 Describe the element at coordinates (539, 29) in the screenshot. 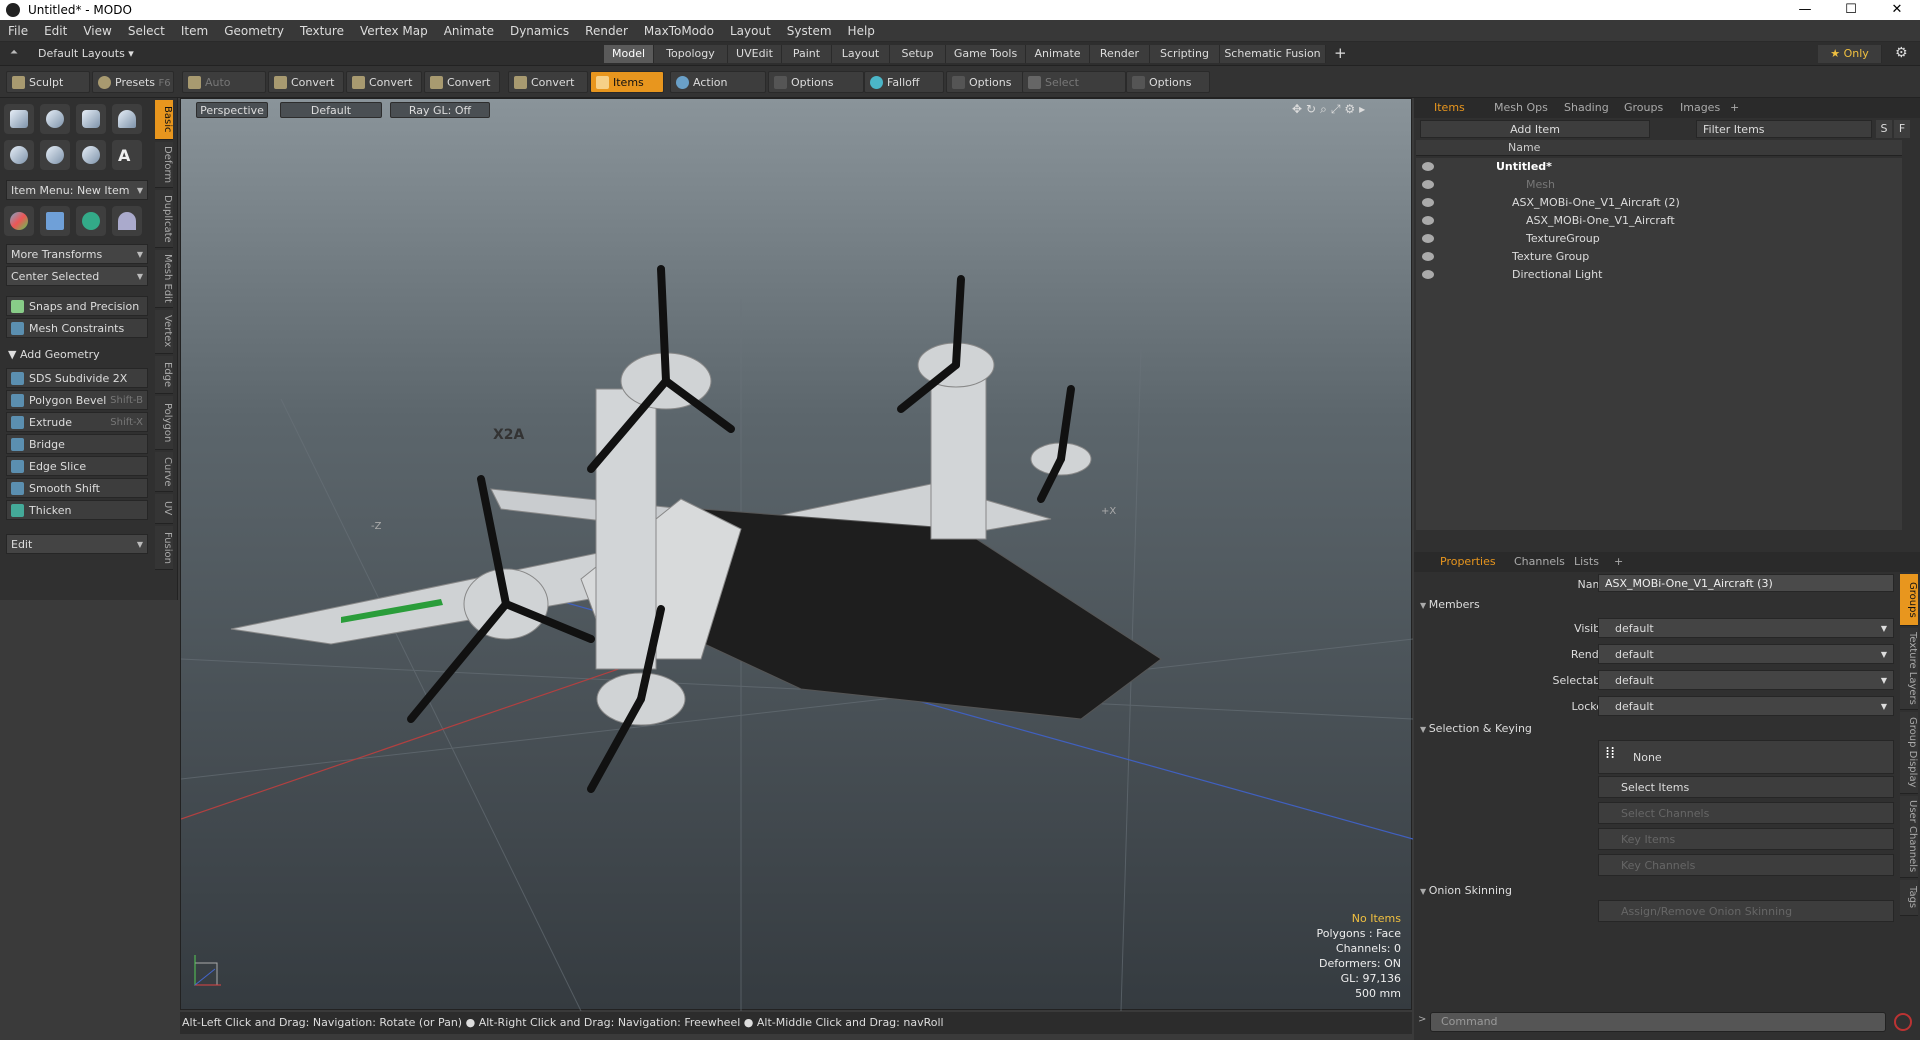

I see `menu-dynamics: Dynamics` at that location.